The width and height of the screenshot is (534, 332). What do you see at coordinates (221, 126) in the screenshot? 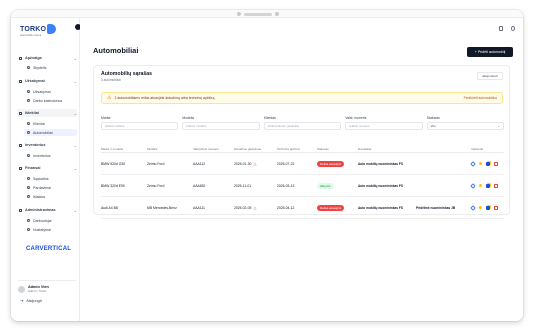
I see `model-filter-input: Ieškoti modelio` at bounding box center [221, 126].